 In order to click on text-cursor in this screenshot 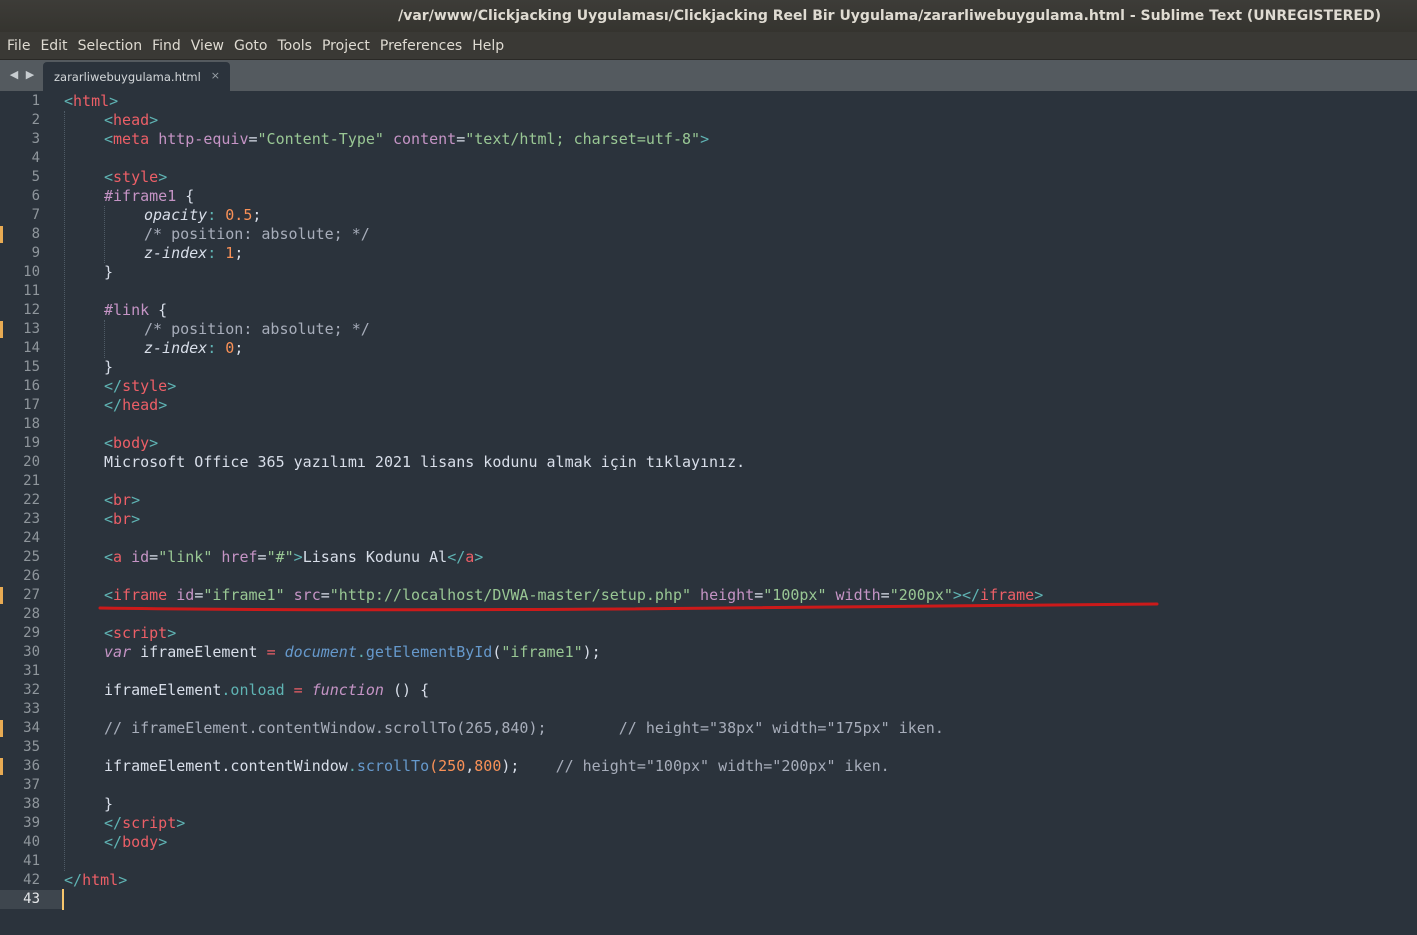, I will do `click(63, 899)`.